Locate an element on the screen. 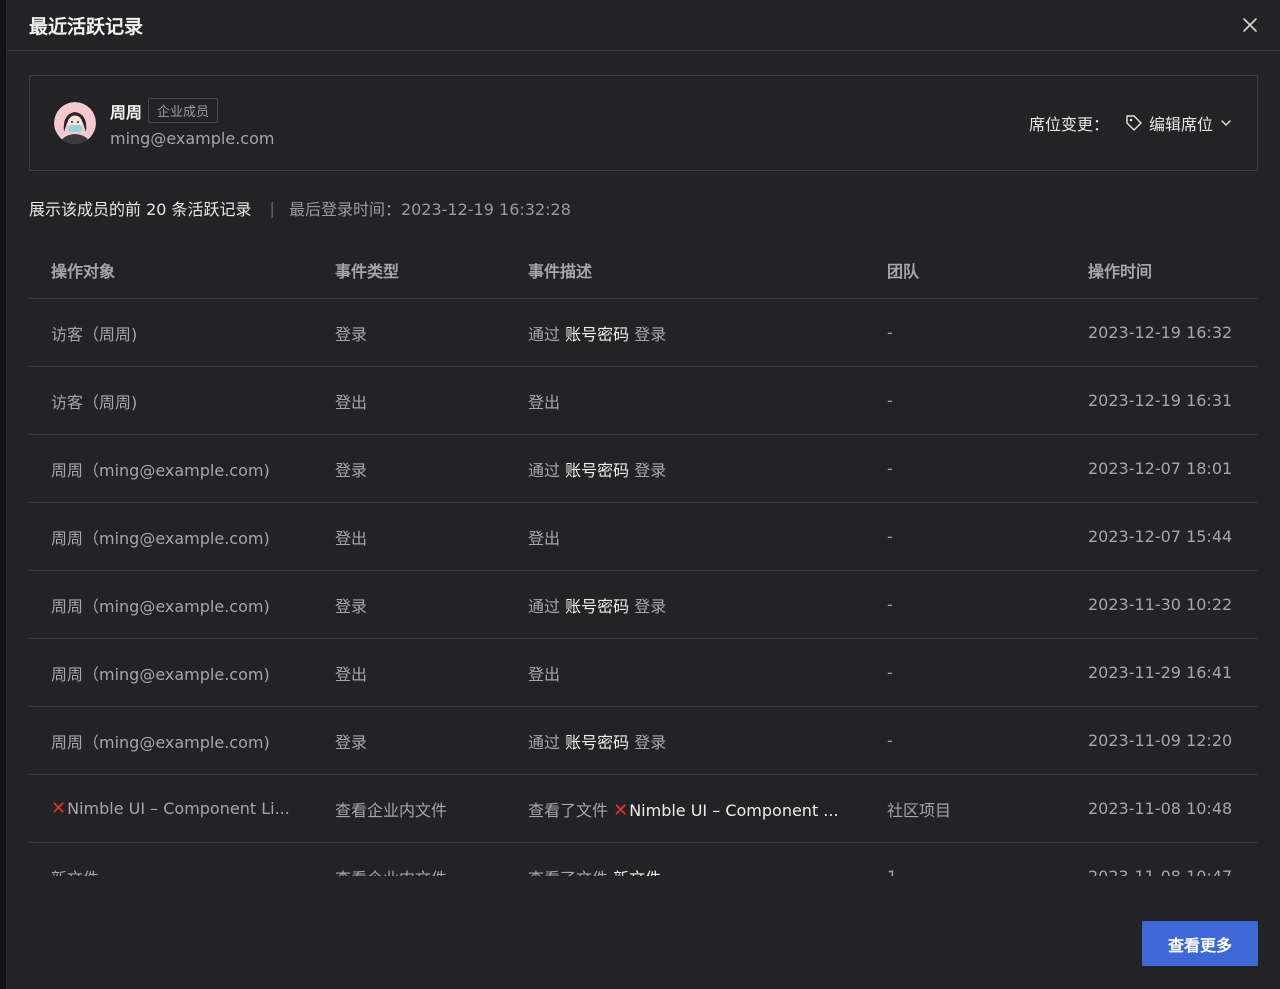  user-email: ming@example.com is located at coordinates (192, 138).